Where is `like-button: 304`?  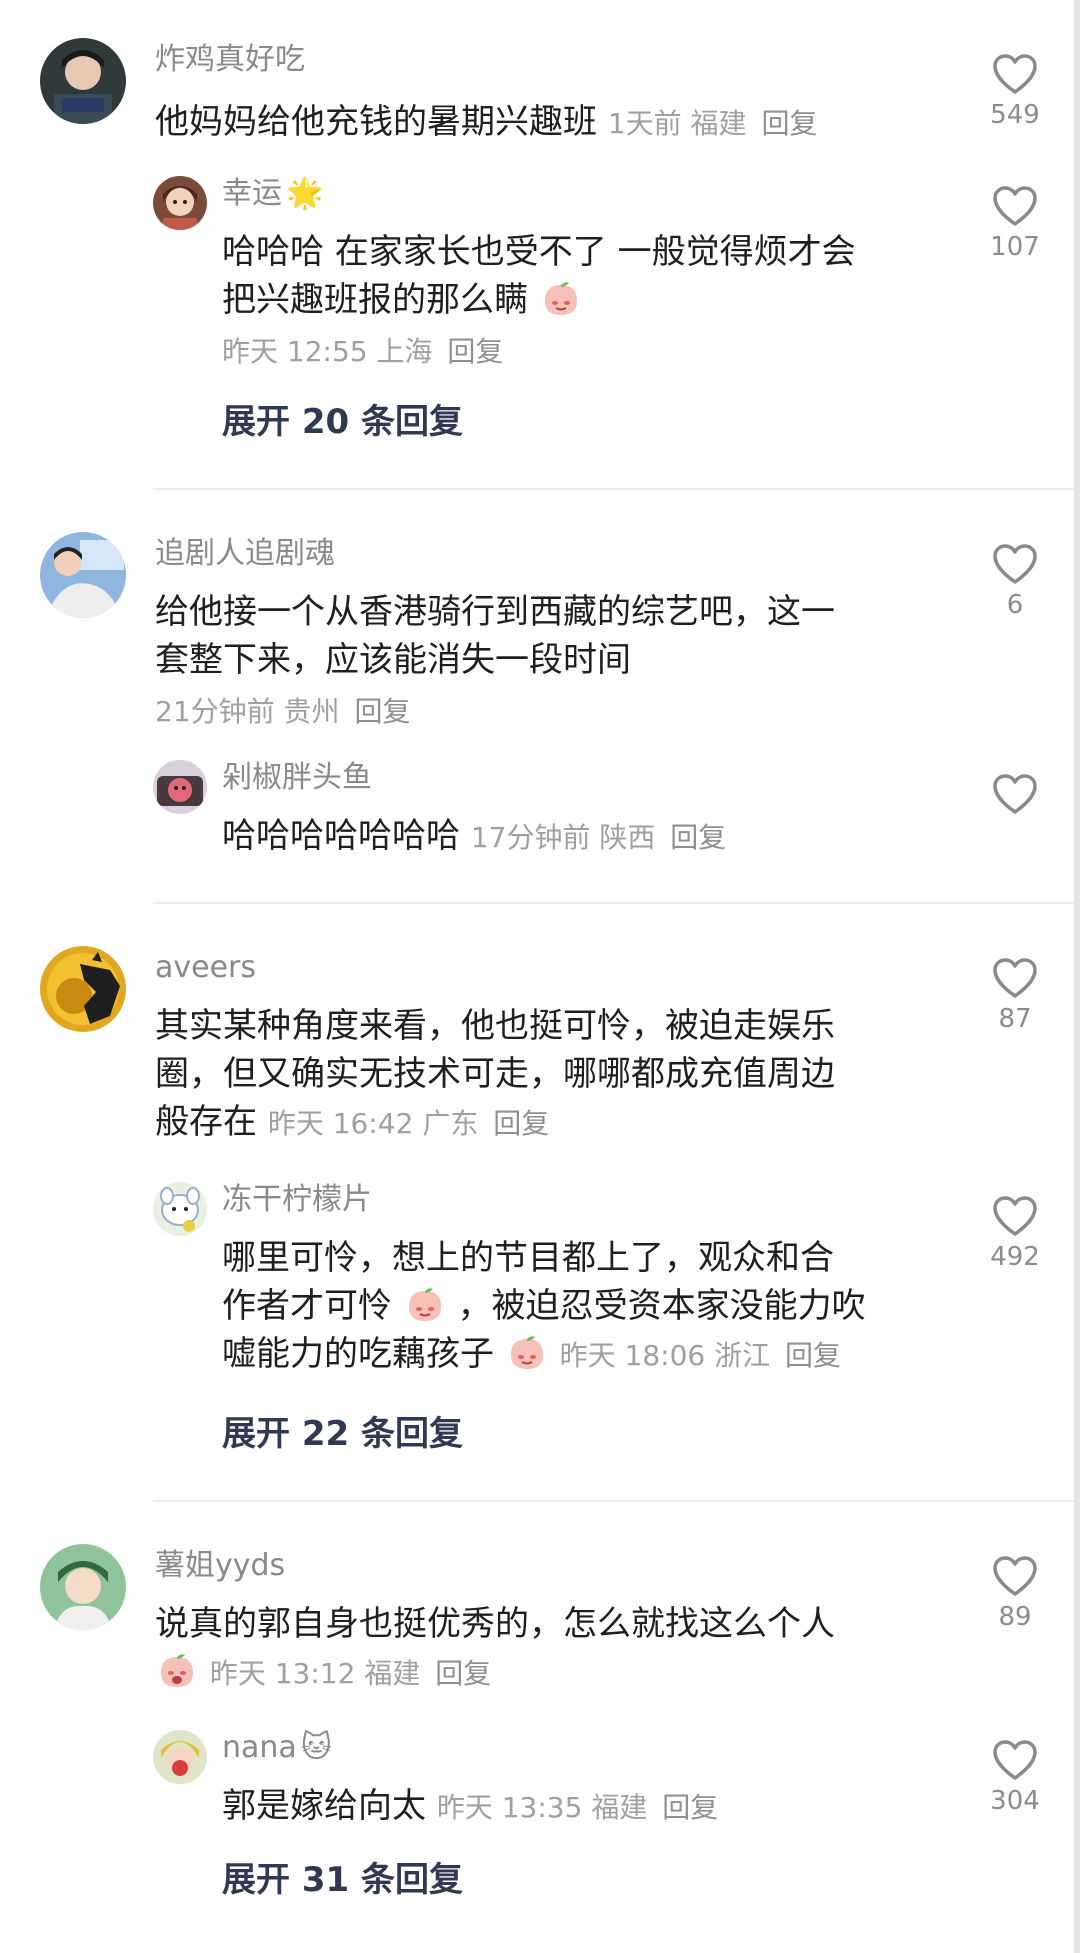
like-button: 304 is located at coordinates (1015, 1777).